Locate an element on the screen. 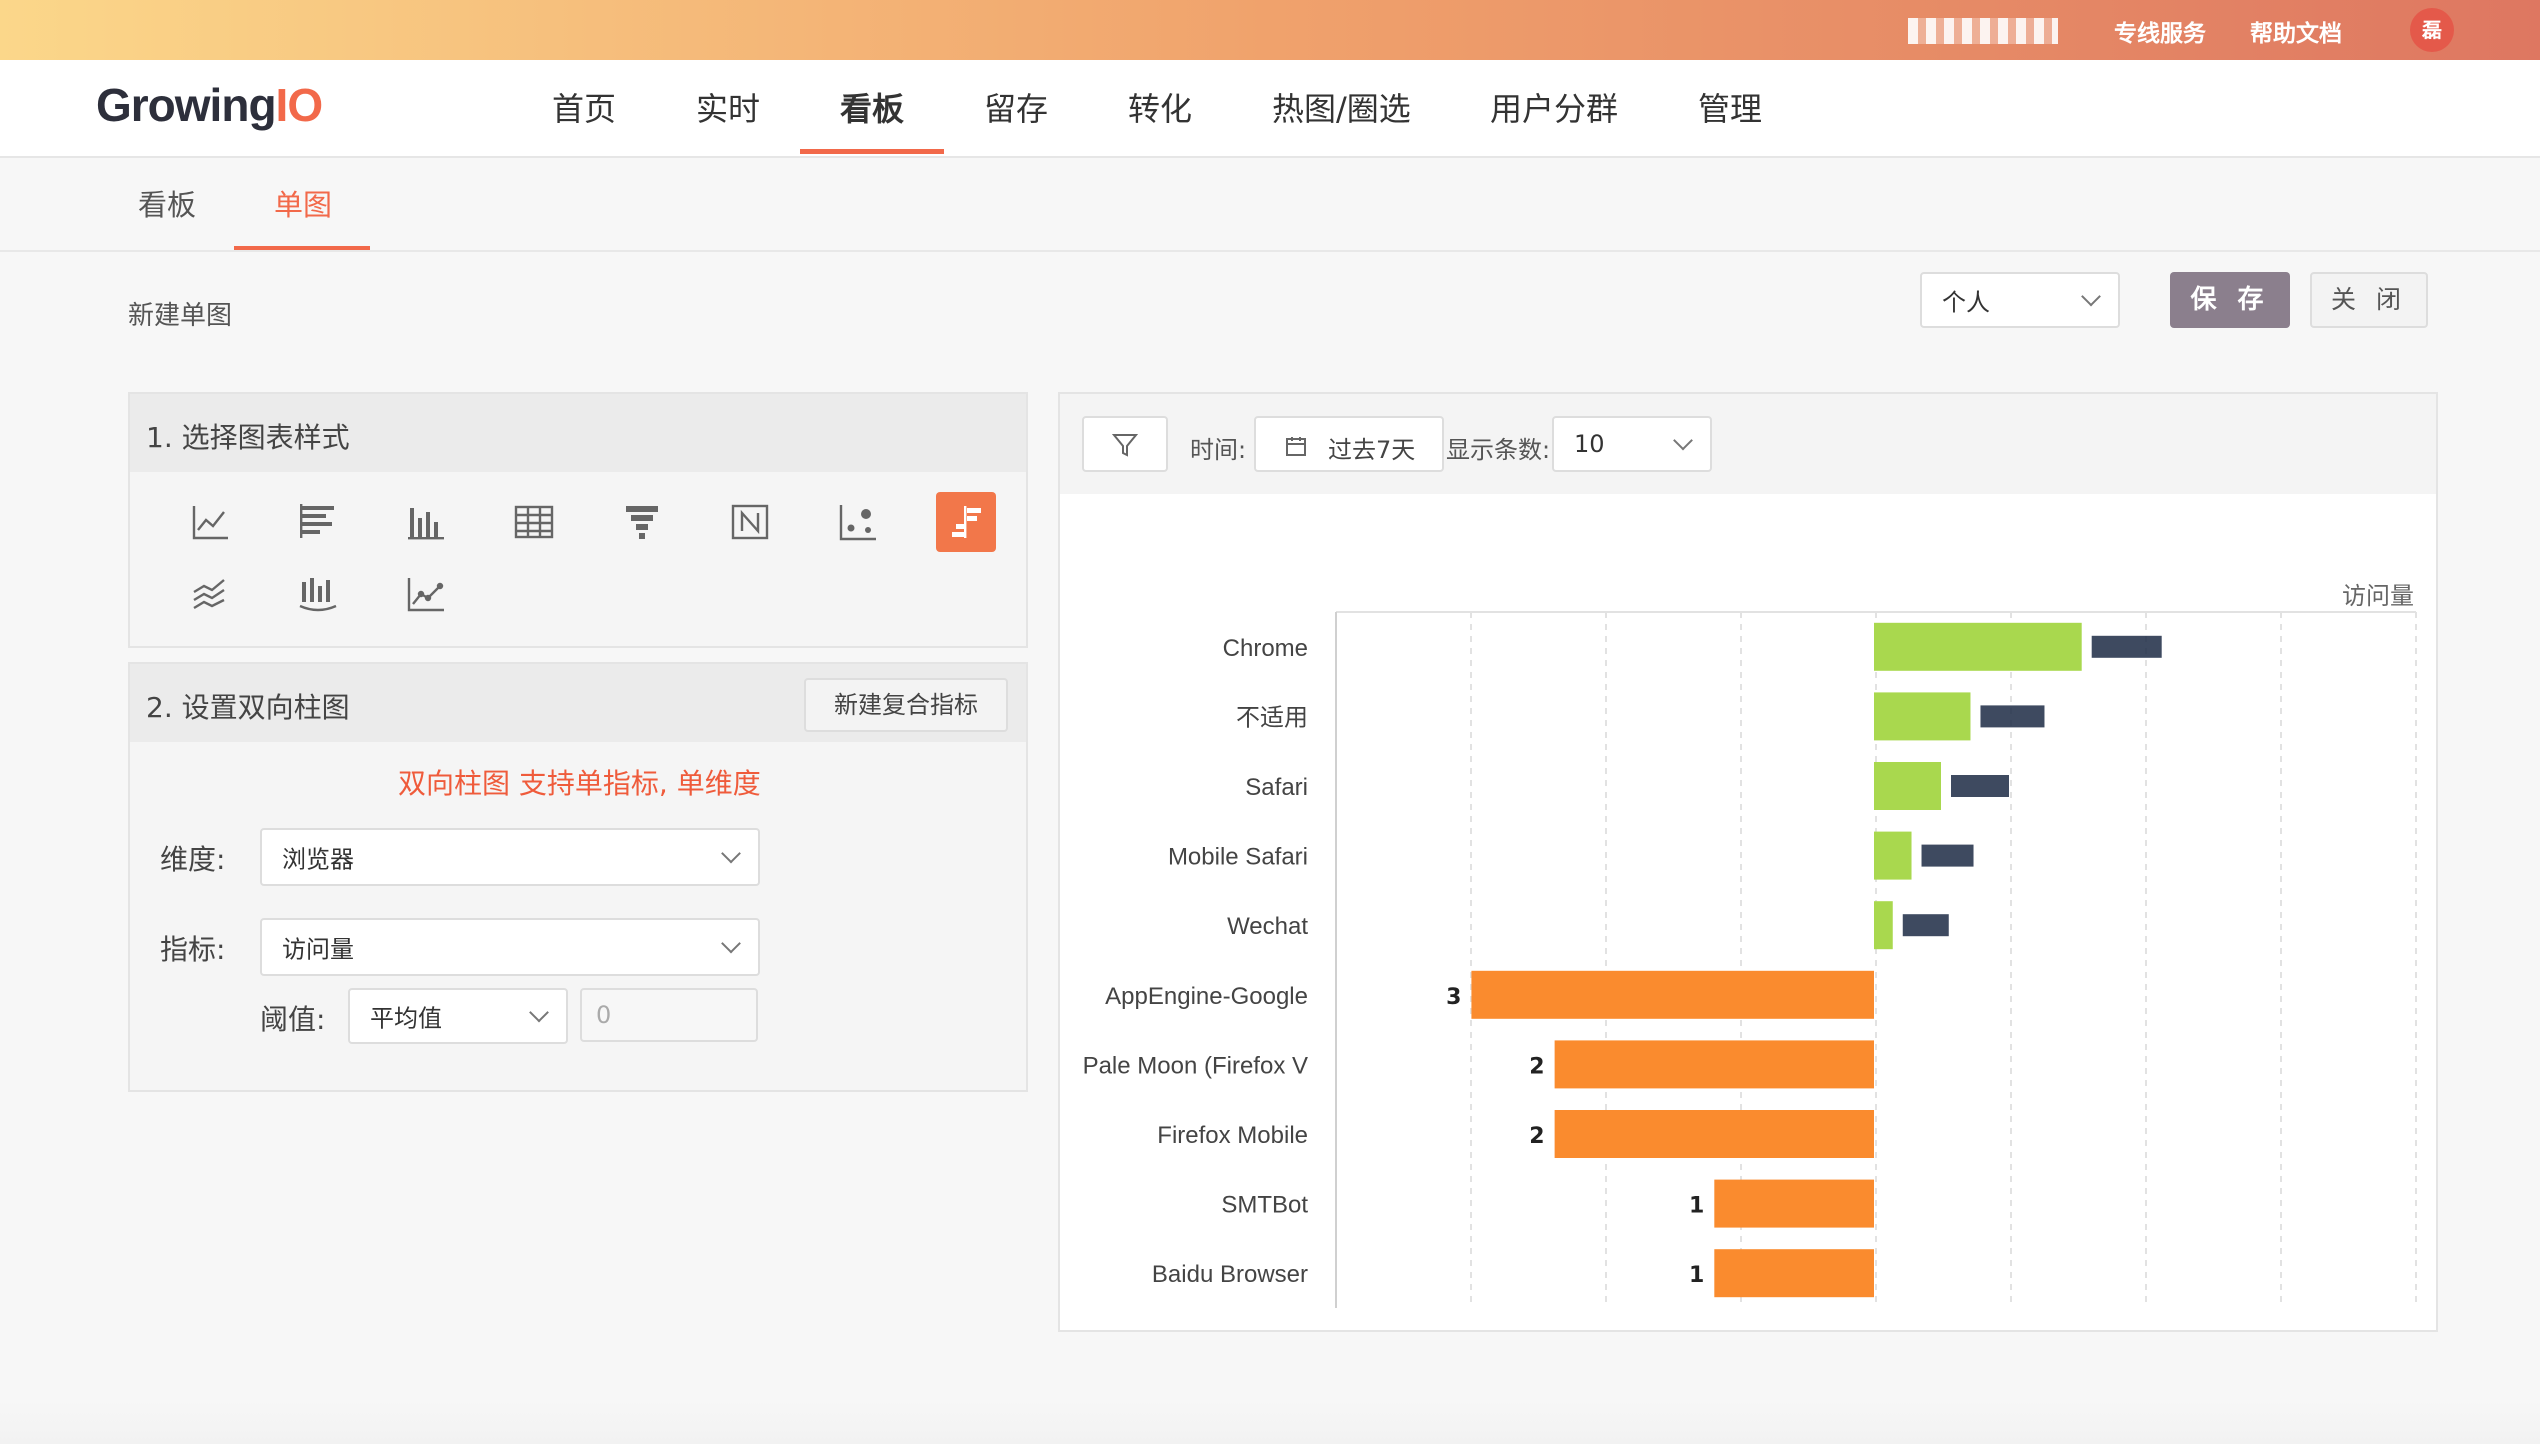 The width and height of the screenshot is (2540, 1444). sub-tabs: 看板 单图 is located at coordinates (1270, 205).